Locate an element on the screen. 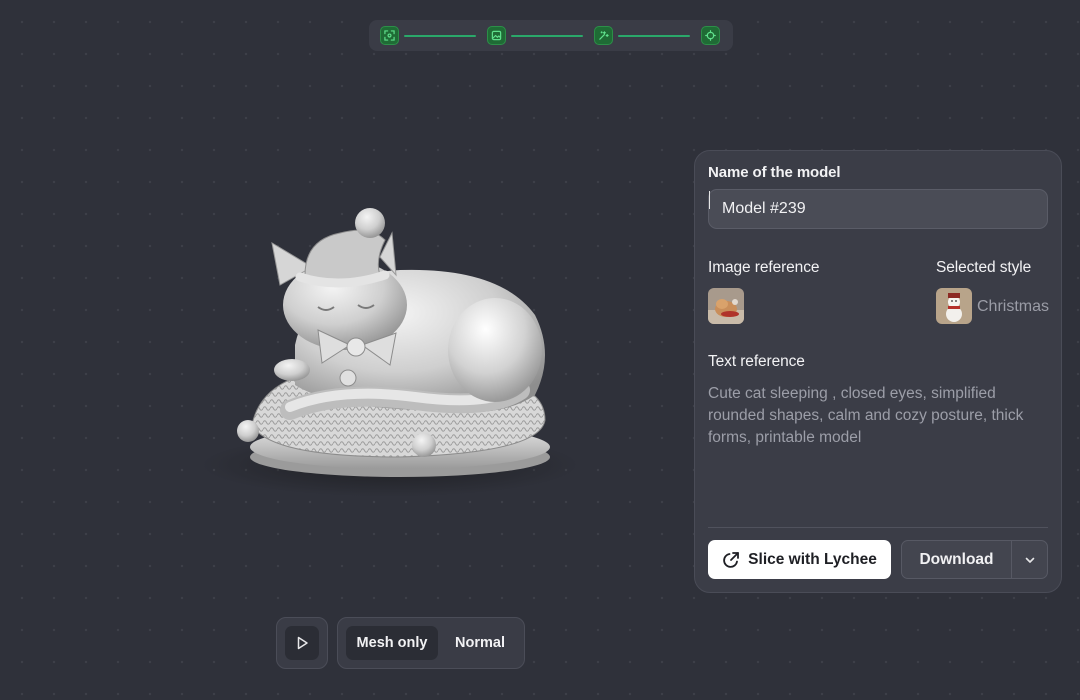 The height and width of the screenshot is (700, 1080). step-target-icon is located at coordinates (710, 35).